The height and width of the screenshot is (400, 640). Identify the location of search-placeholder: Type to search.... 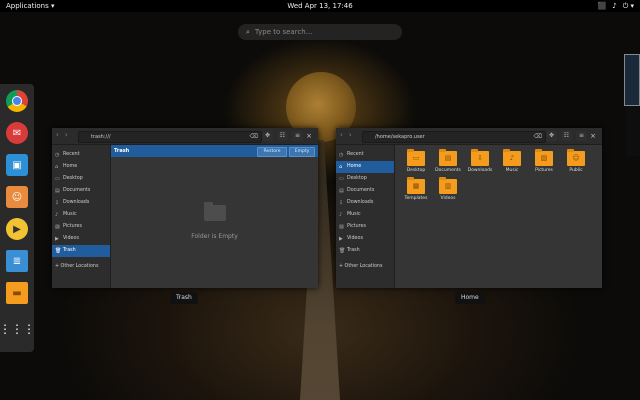
(283, 32).